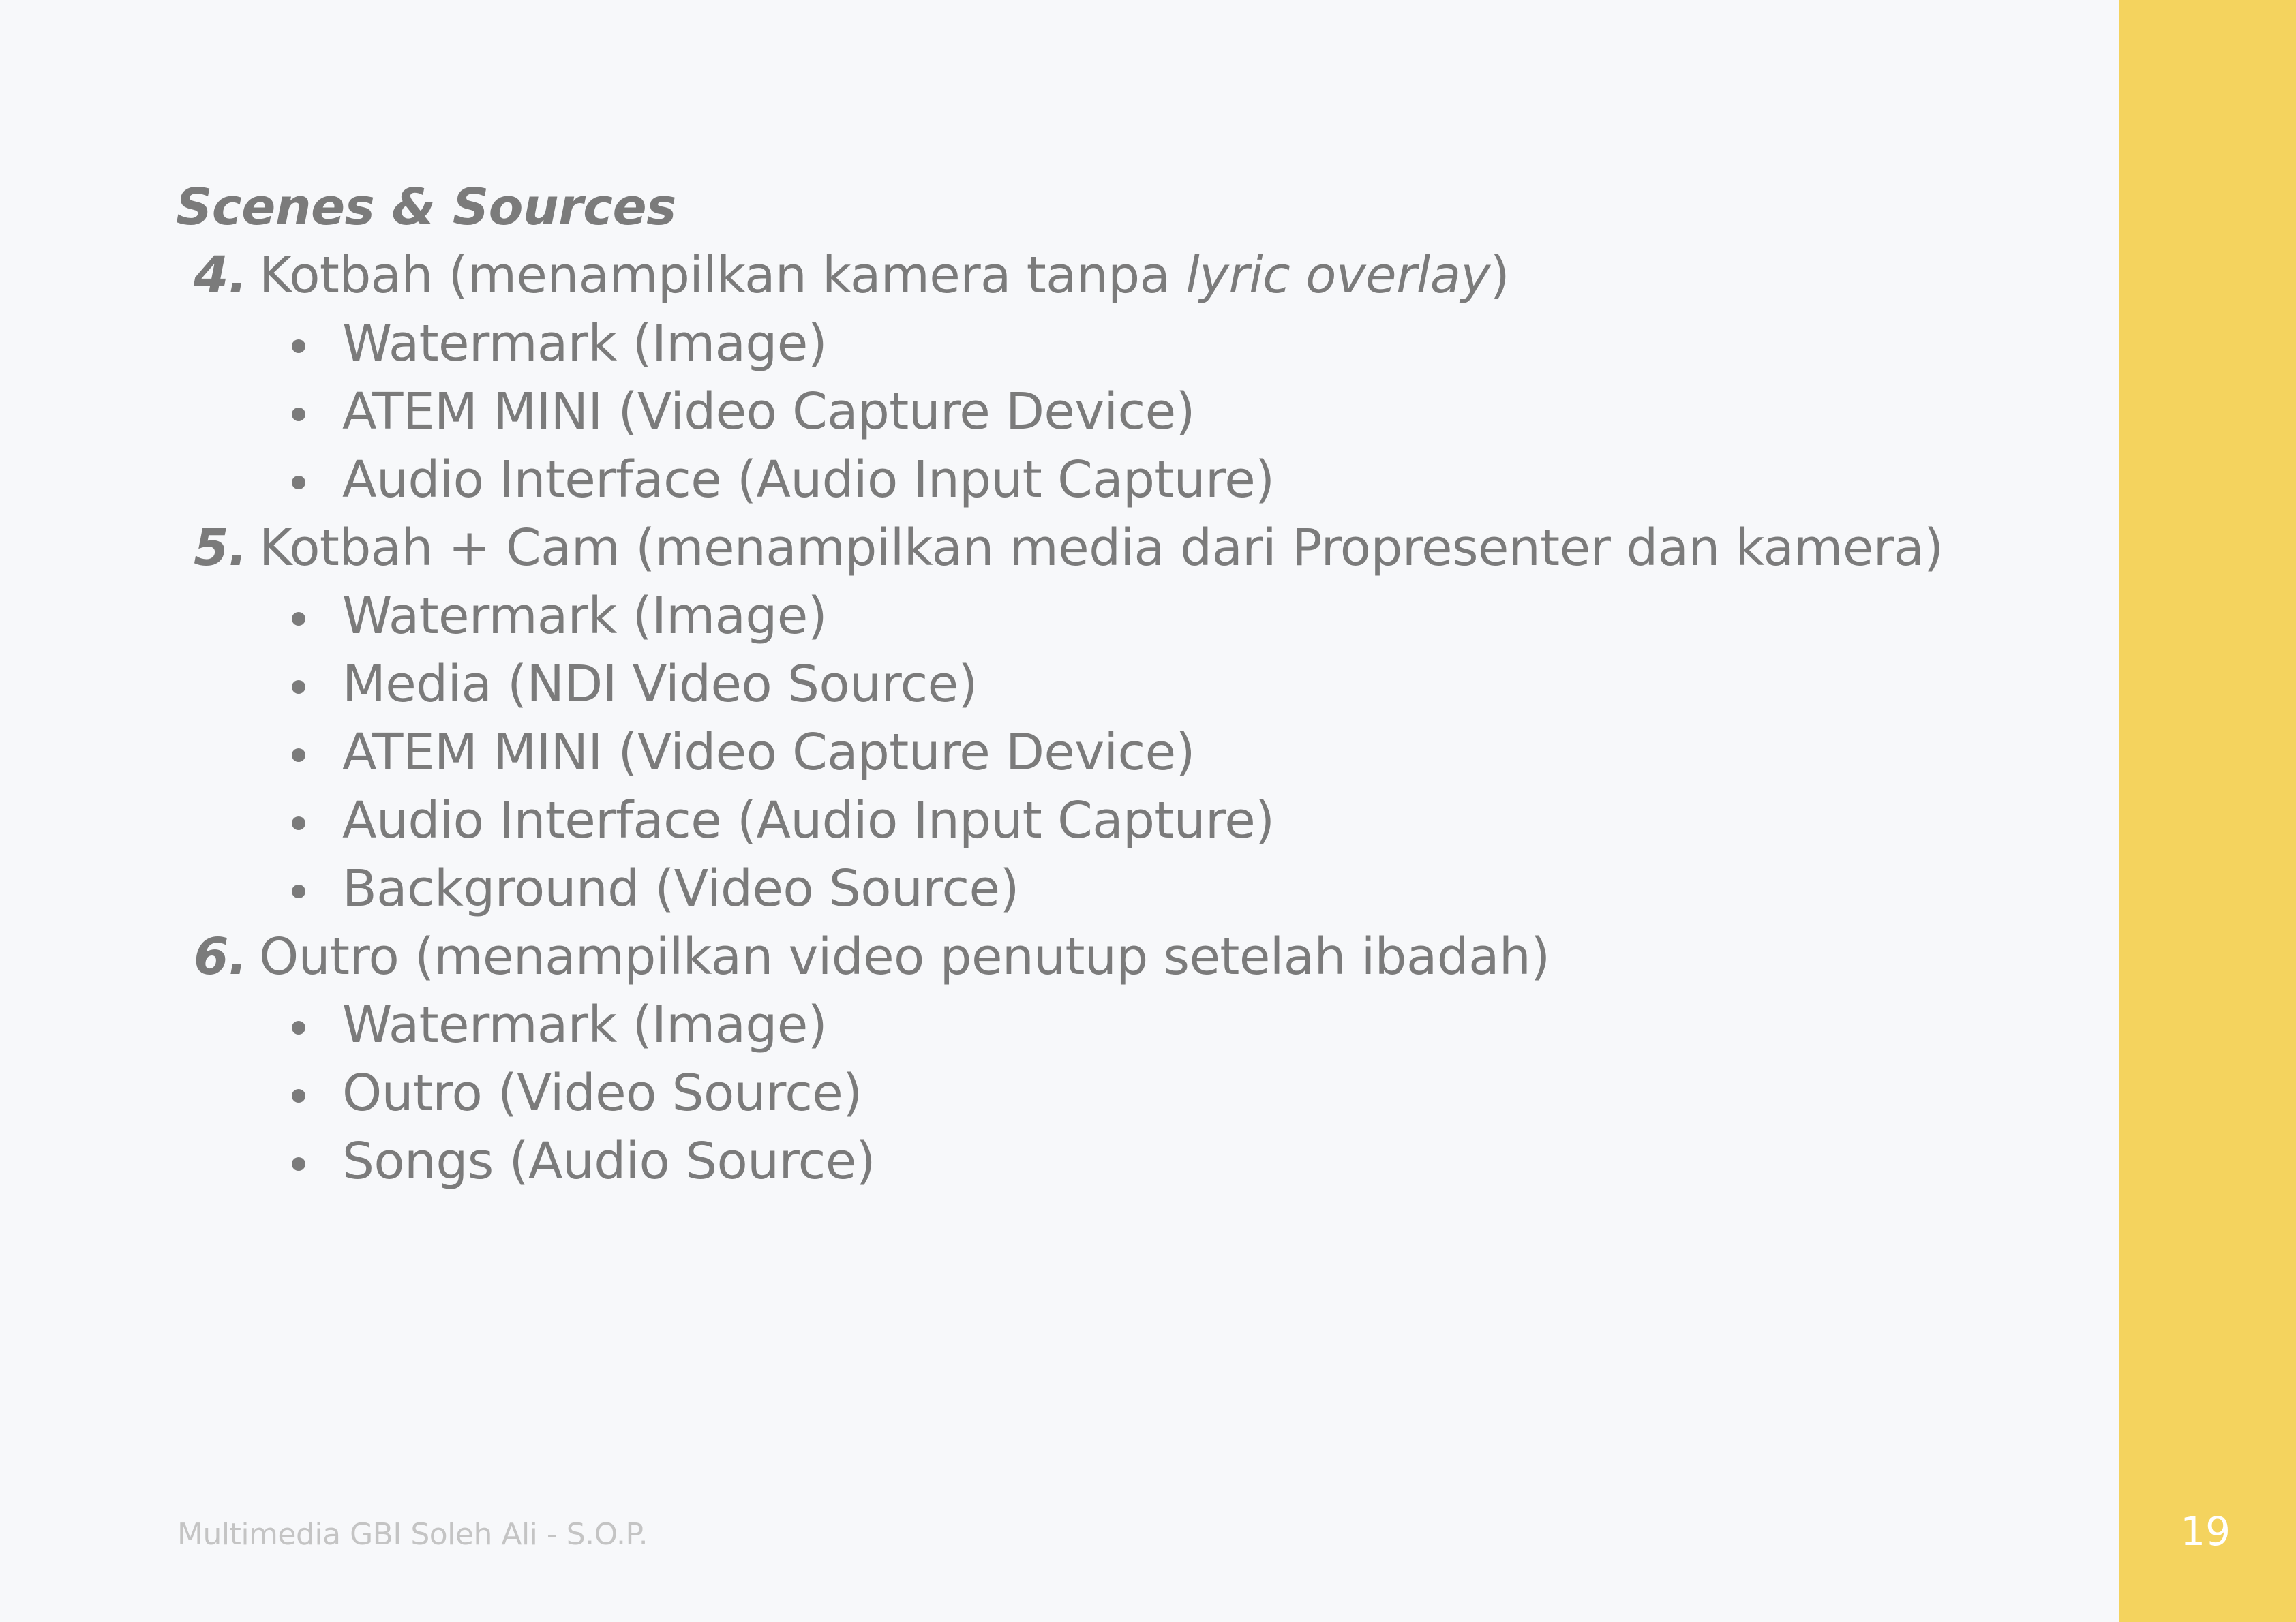 The width and height of the screenshot is (2296, 1622). What do you see at coordinates (1137, 1161) in the screenshot?
I see `source-list-item: Songs (Audio Source)` at bounding box center [1137, 1161].